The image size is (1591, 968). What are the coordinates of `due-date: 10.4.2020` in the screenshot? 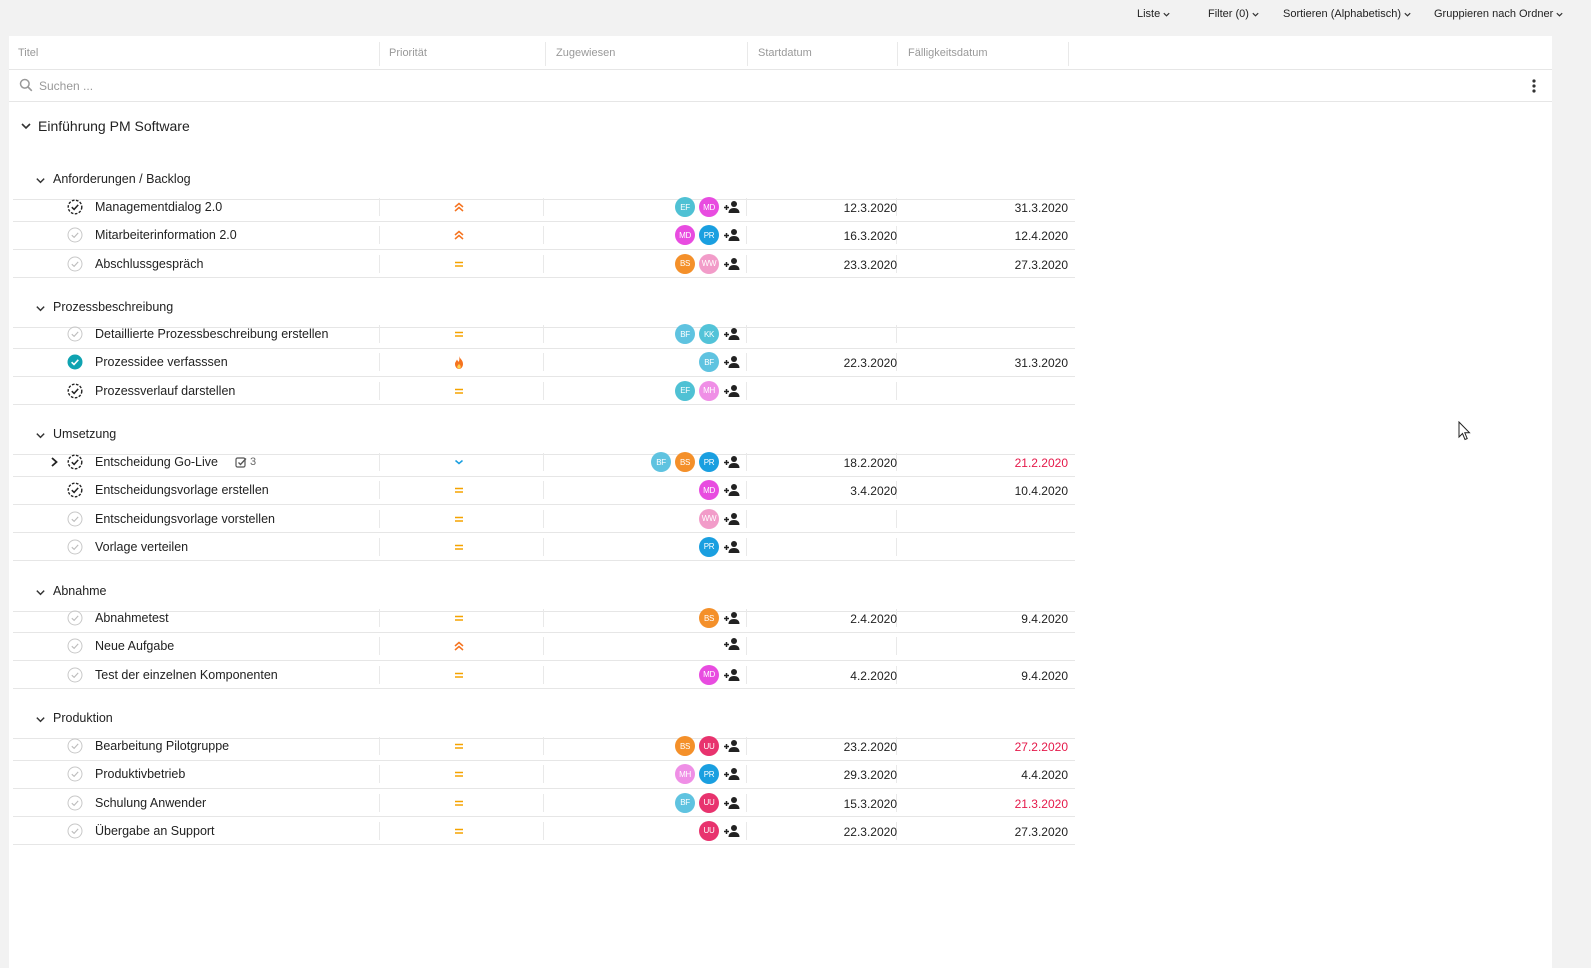 It's located at (1041, 491).